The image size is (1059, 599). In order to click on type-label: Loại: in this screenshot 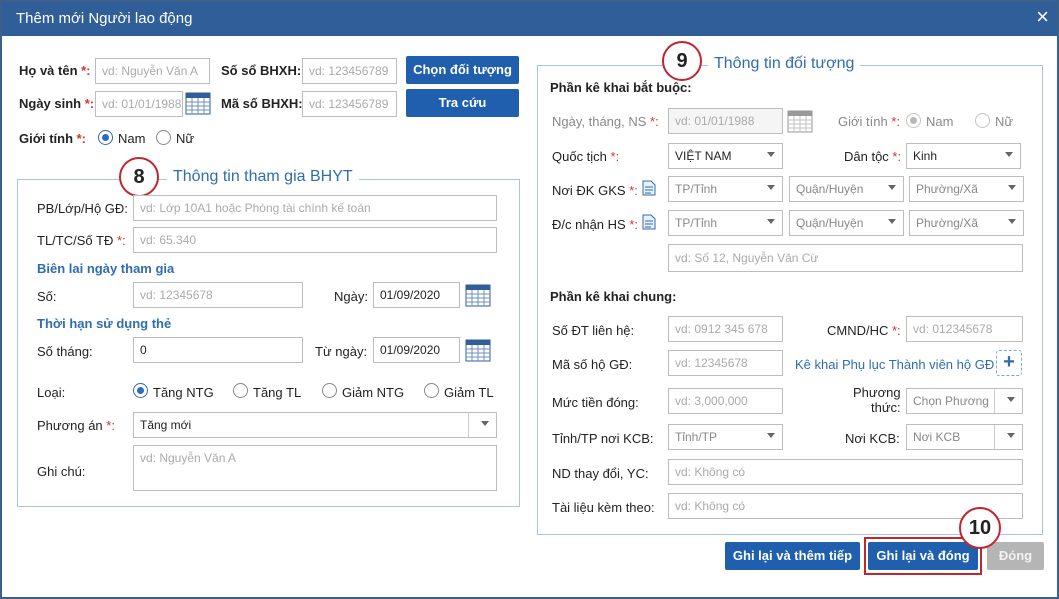, I will do `click(51, 392)`.